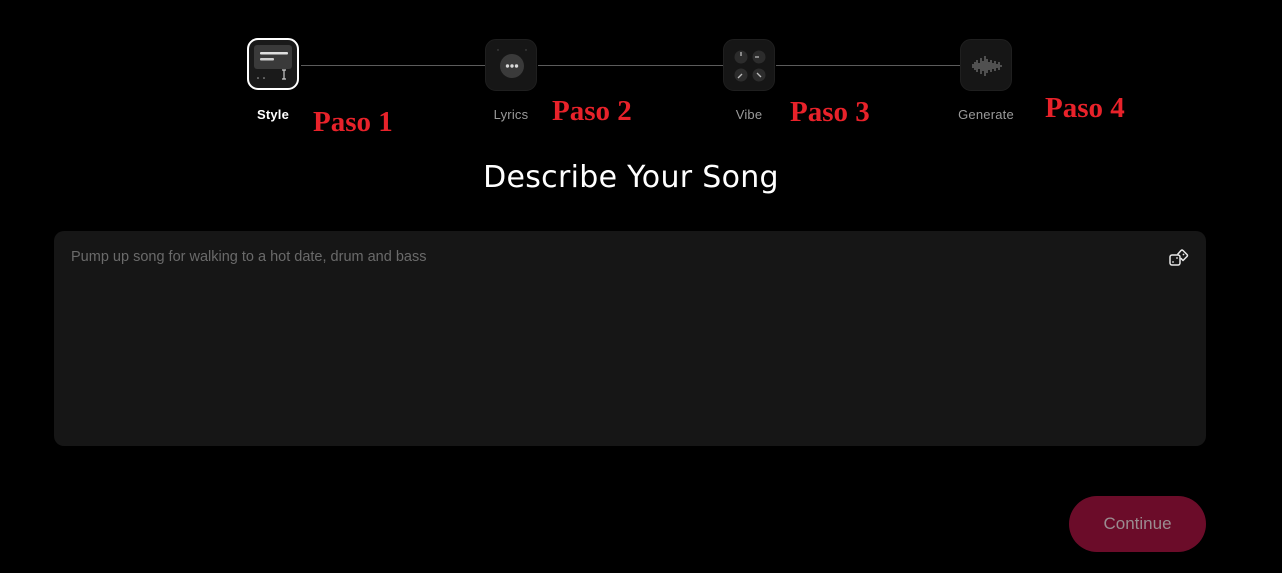 The height and width of the screenshot is (573, 1282). I want to click on dice-icon, so click(1179, 257).